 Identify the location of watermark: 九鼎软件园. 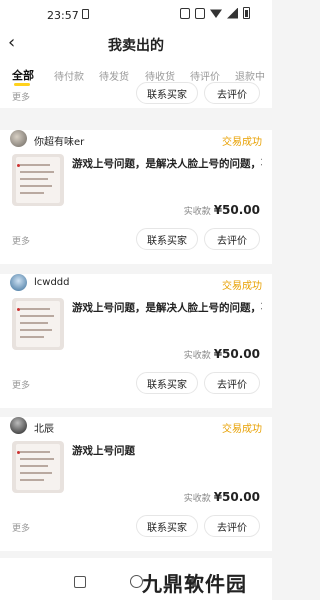
(194, 584).